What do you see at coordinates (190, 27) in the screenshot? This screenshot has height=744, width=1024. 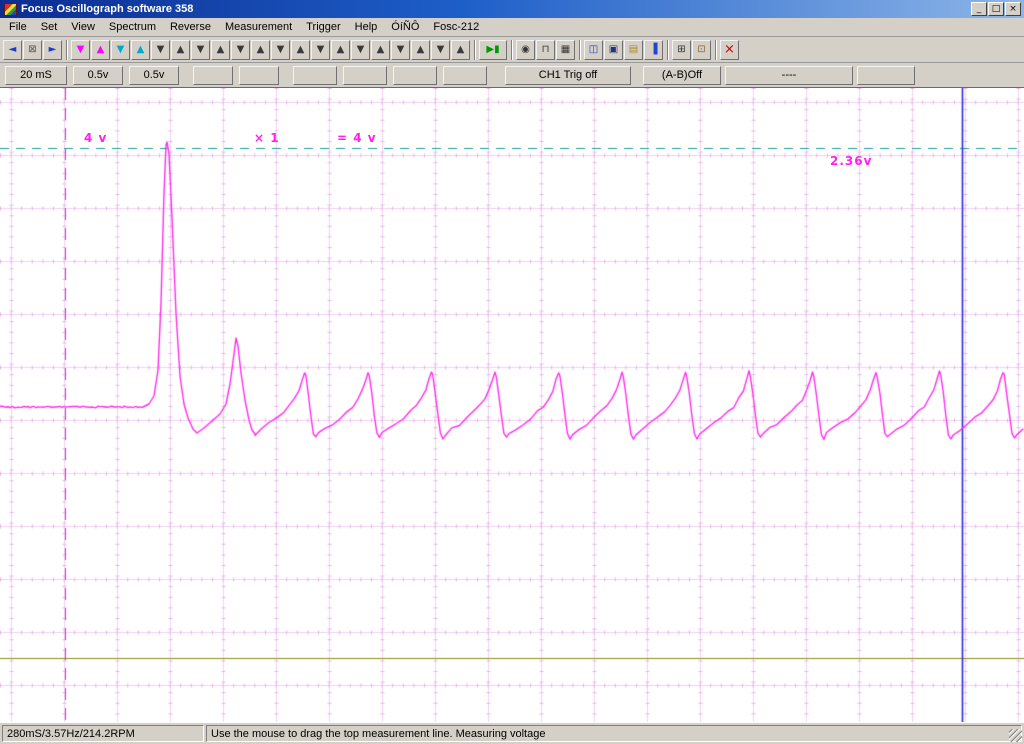 I see `menu-reverse: Reverse` at bounding box center [190, 27].